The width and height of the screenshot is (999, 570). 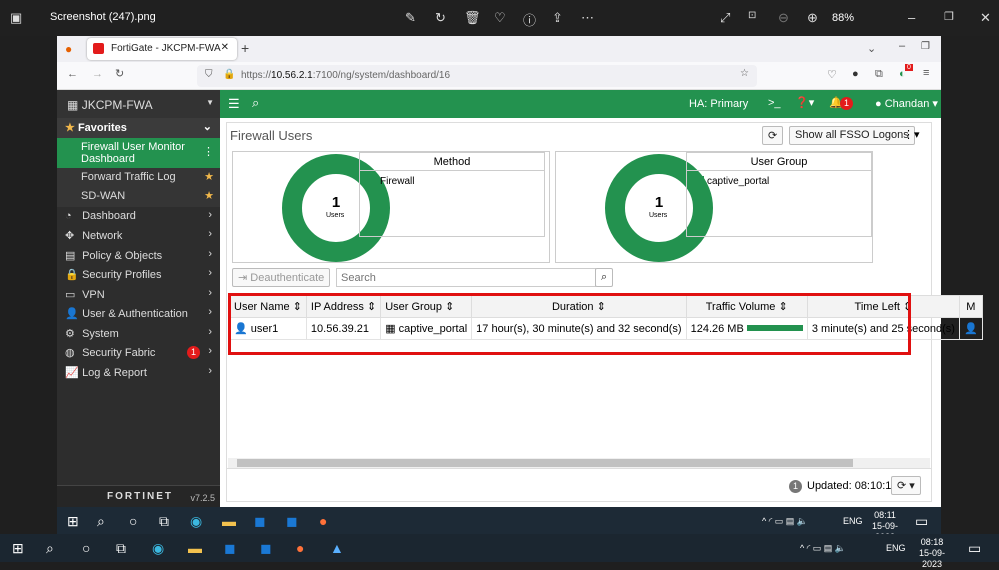 I want to click on actual-size-icon: ⊡, so click(x=752, y=15).